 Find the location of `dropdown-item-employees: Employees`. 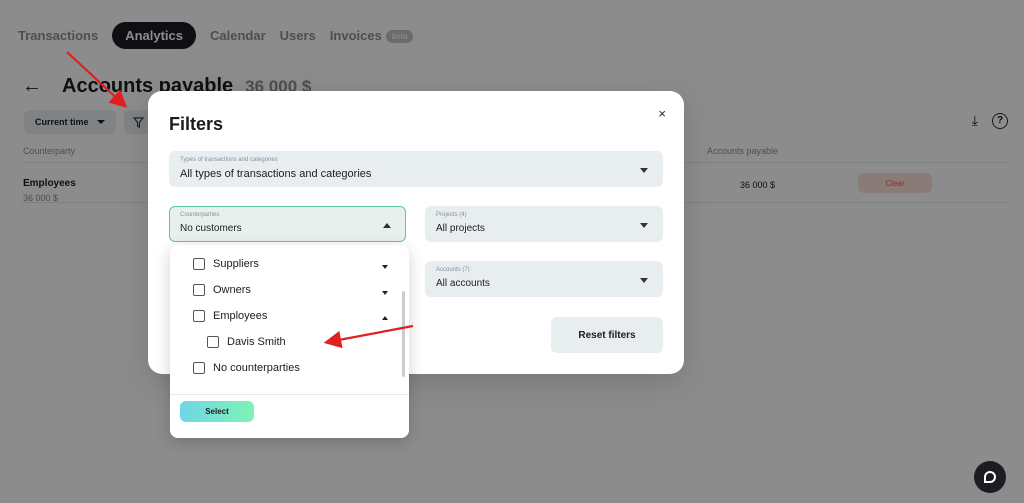

dropdown-item-employees: Employees is located at coordinates (230, 316).